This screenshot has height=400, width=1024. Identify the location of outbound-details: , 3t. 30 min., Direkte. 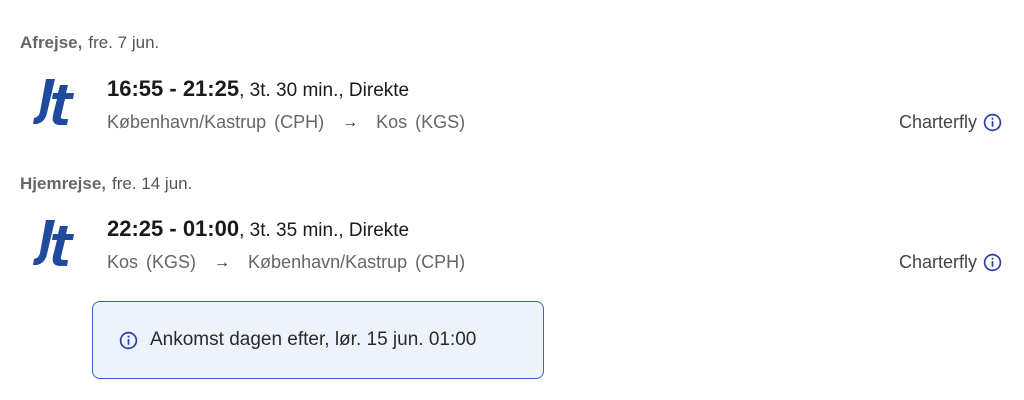
(324, 90).